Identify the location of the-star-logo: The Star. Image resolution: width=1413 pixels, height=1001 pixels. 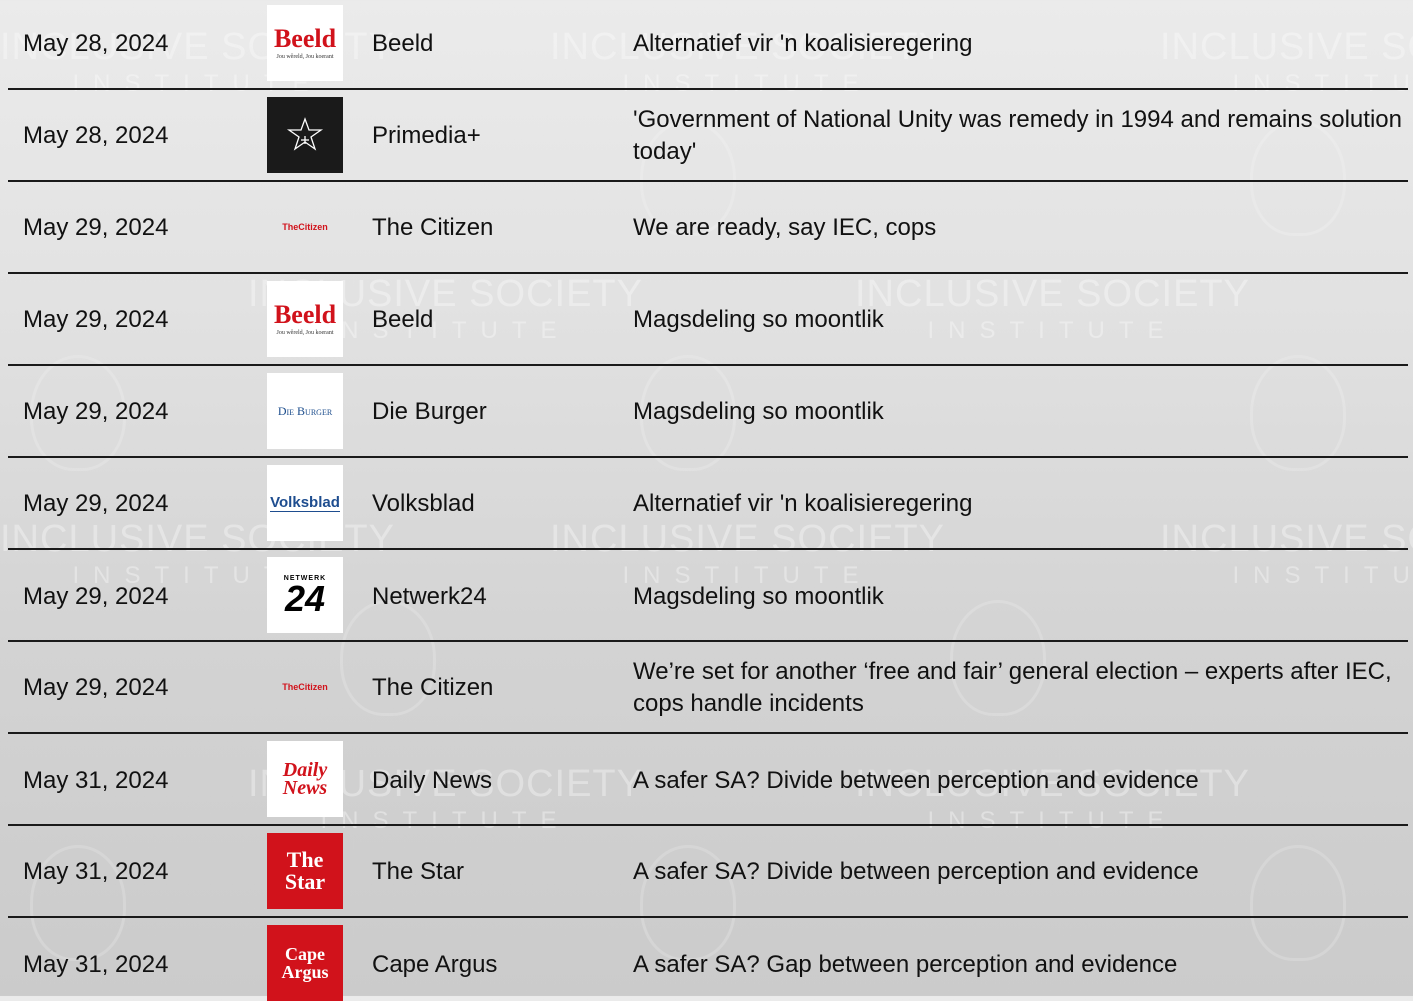
(305, 871).